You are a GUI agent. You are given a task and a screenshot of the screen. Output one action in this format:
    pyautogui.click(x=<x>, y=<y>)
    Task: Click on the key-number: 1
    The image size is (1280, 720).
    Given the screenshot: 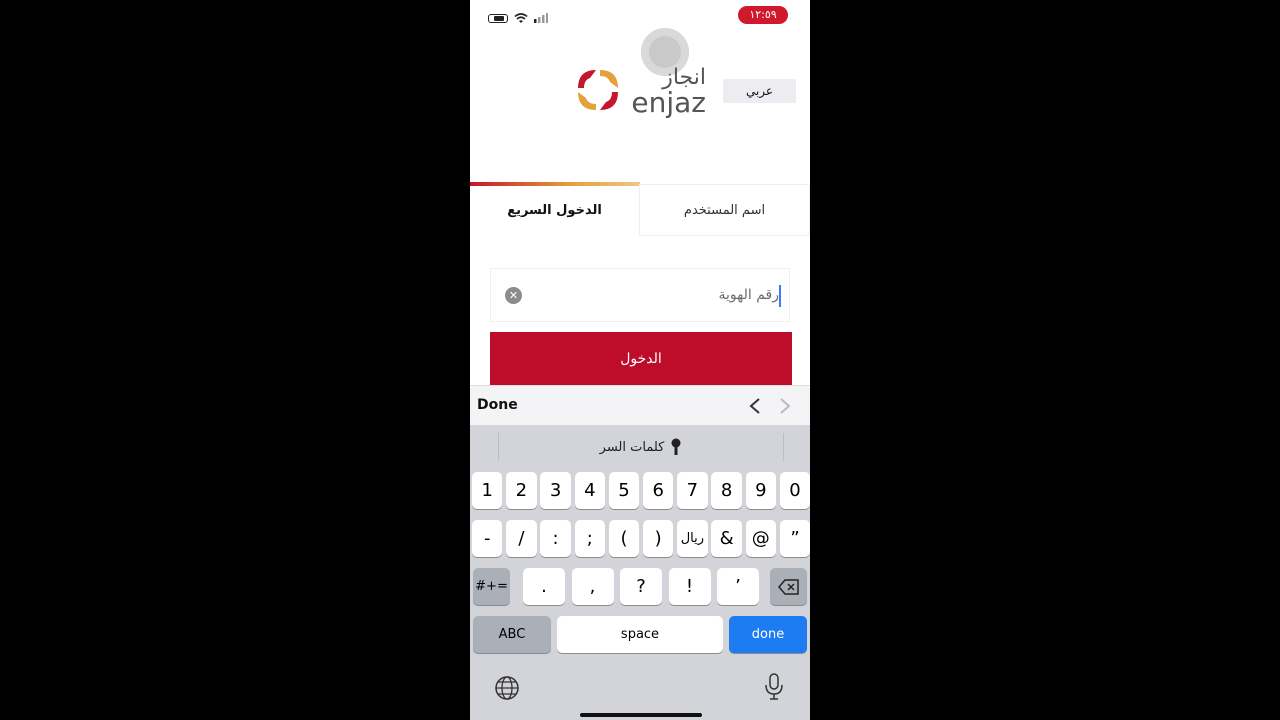 What is the action you would take?
    pyautogui.click(x=487, y=490)
    